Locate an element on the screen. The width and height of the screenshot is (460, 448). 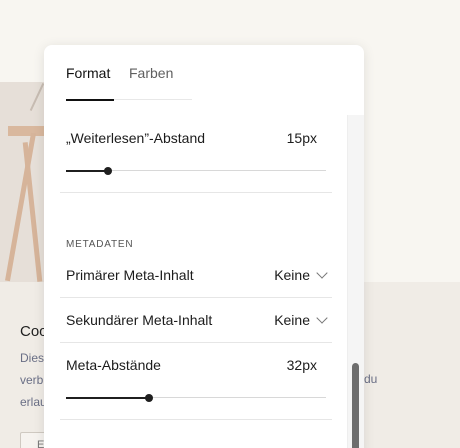
background-photo is located at coordinates (22, 182).